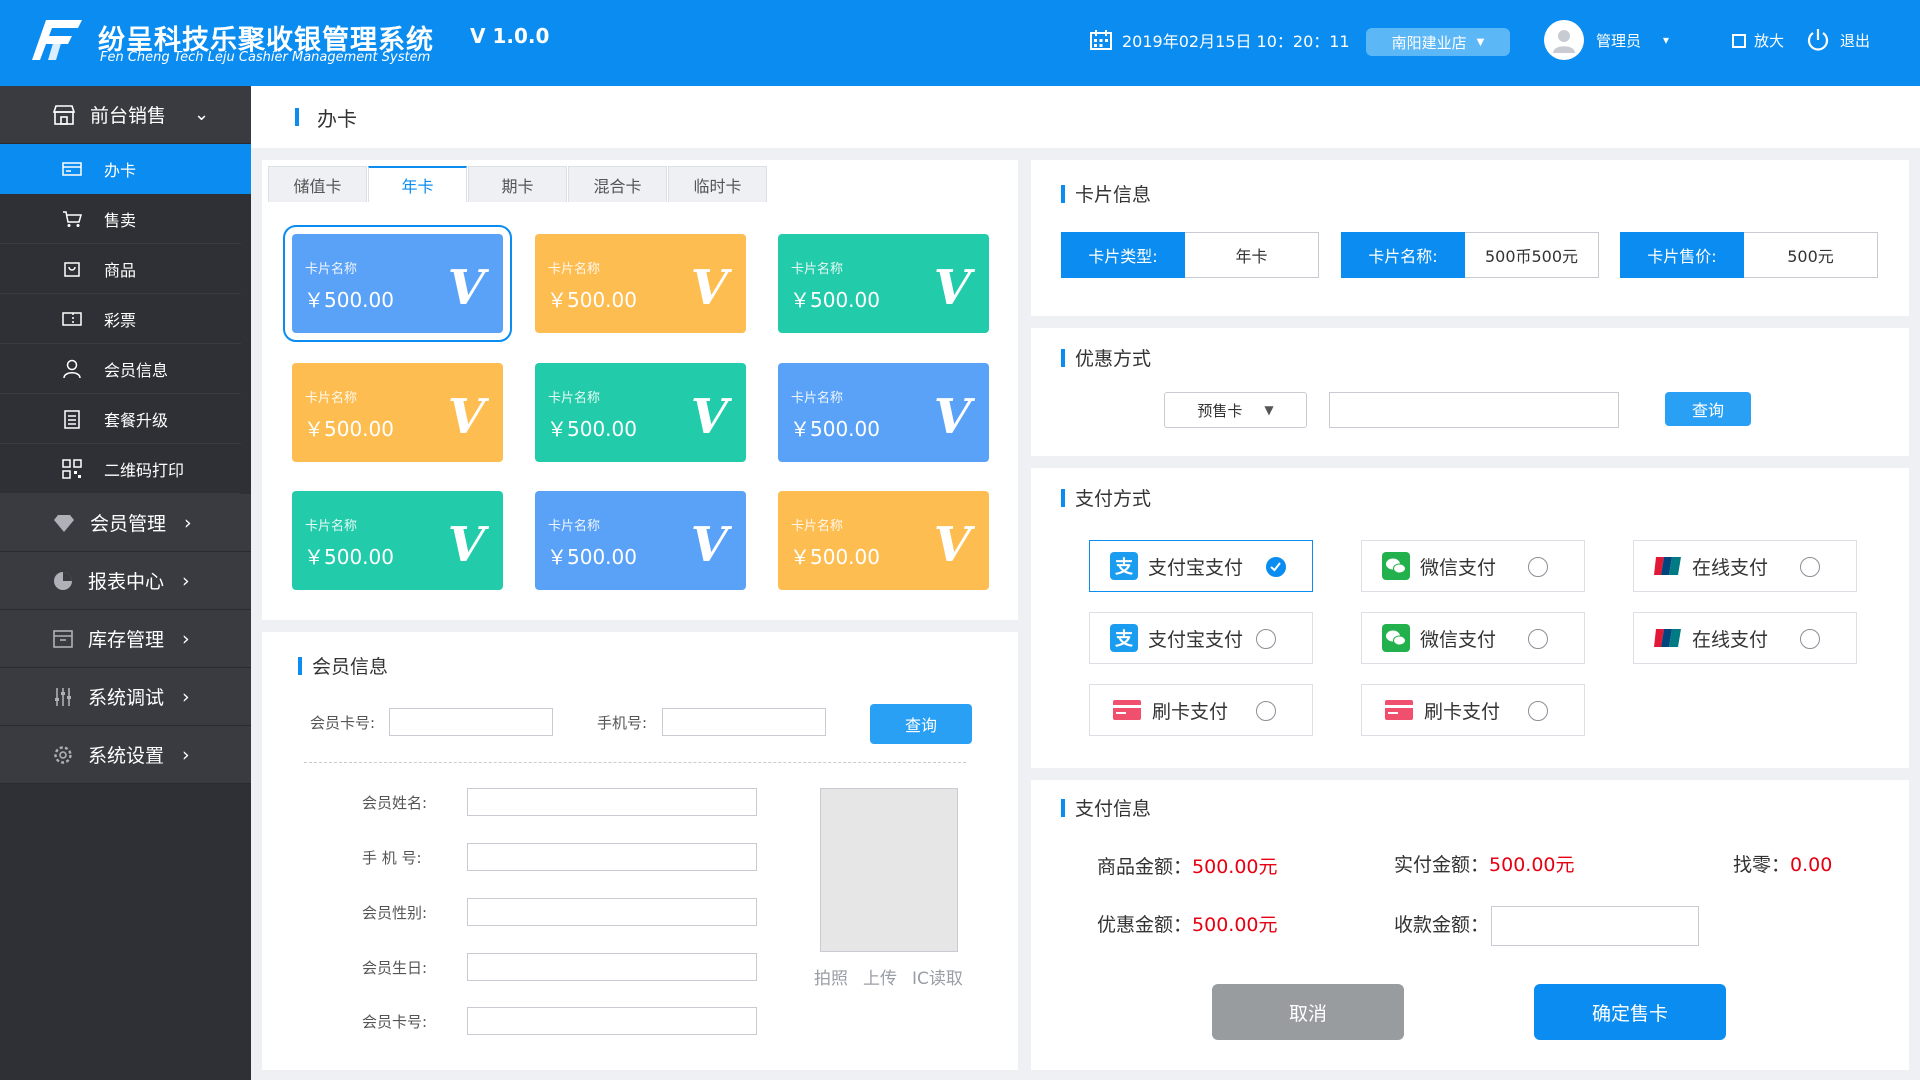 The height and width of the screenshot is (1080, 1920). Describe the element at coordinates (317, 184) in the screenshot. I see `tab-stored-value: 储值卡` at that location.